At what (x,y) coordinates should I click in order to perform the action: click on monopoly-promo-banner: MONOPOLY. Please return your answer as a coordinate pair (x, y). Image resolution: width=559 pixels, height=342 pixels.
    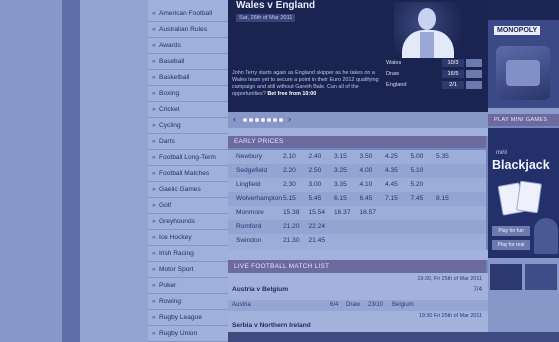
    Looking at the image, I should click on (523, 64).